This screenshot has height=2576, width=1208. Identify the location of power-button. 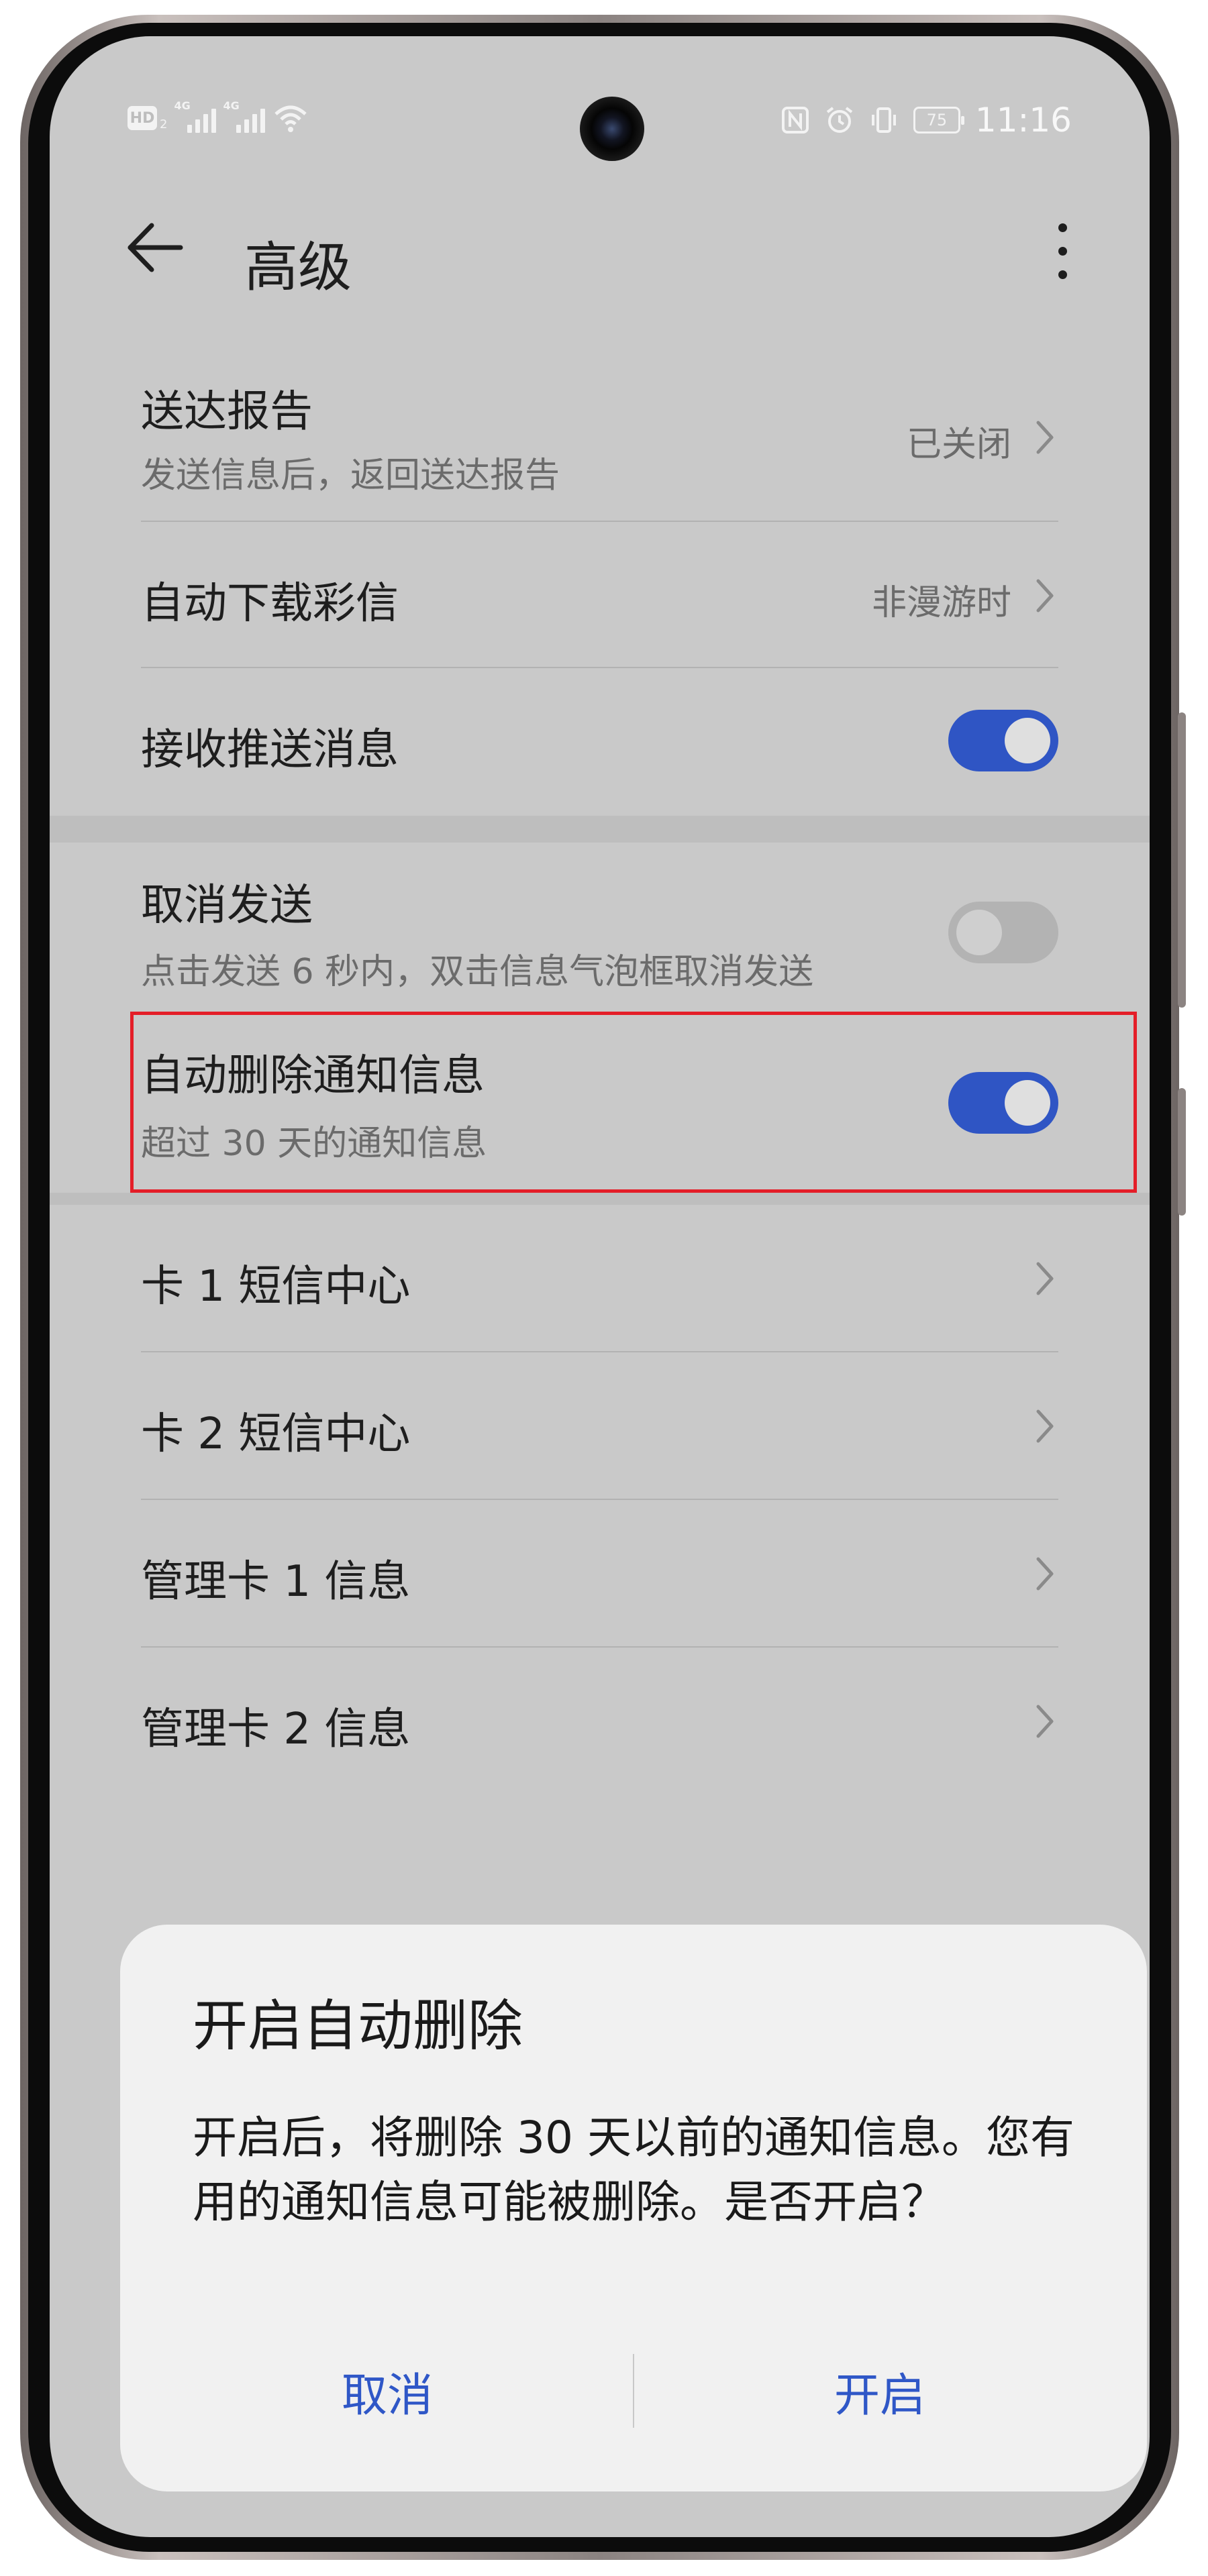
(1182, 1152).